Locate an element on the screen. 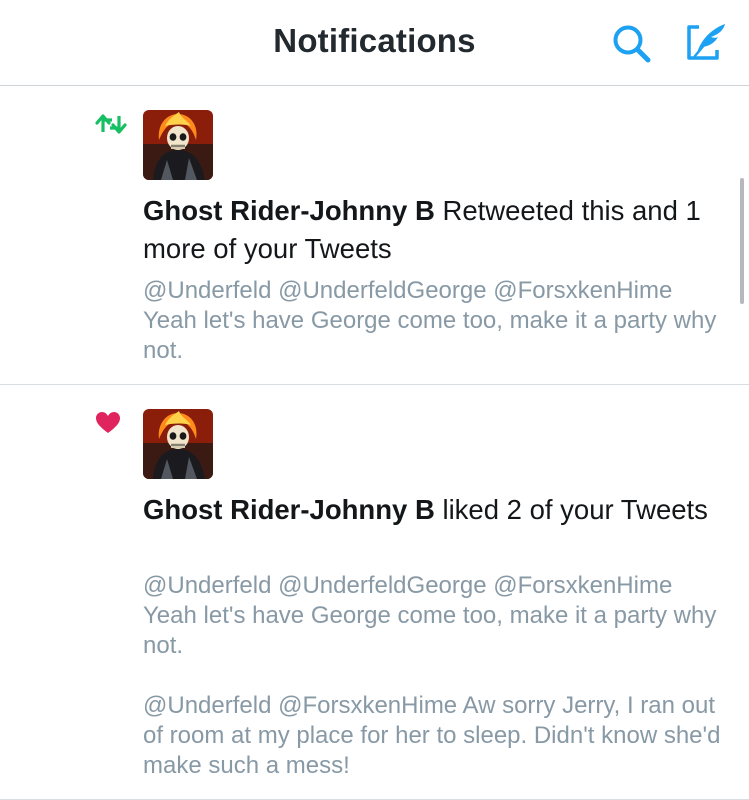  compose-tweet-button is located at coordinates (706, 42).